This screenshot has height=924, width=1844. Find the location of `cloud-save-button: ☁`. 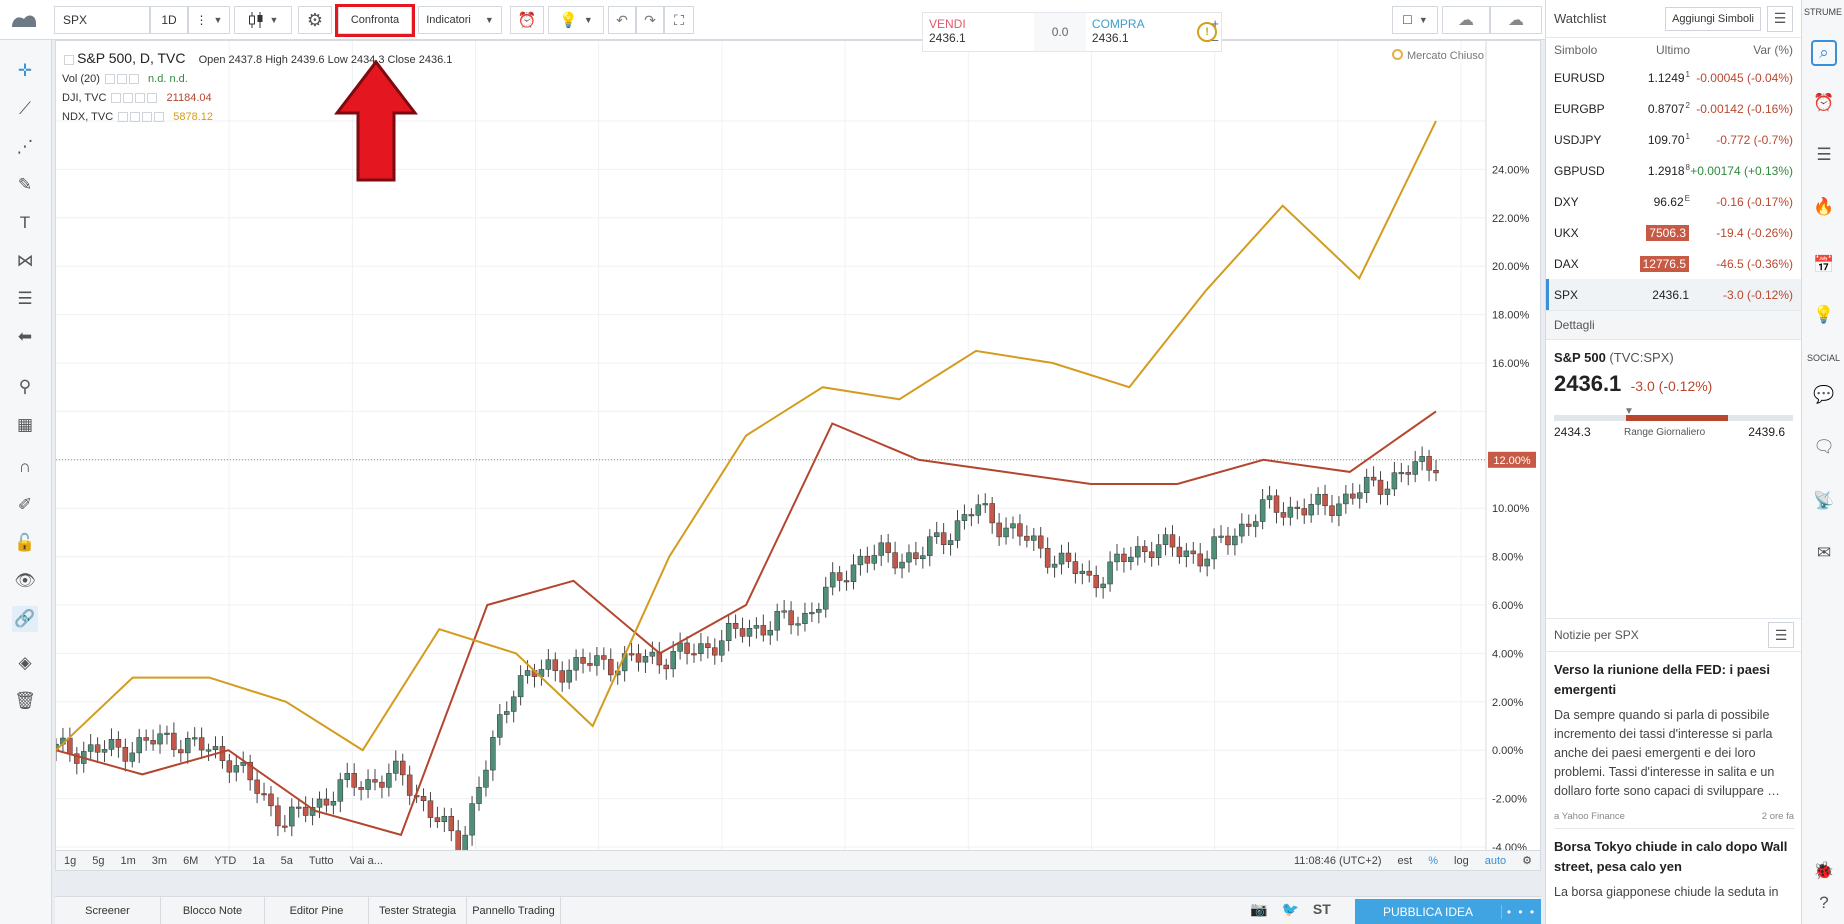

cloud-save-button: ☁ is located at coordinates (1466, 20).